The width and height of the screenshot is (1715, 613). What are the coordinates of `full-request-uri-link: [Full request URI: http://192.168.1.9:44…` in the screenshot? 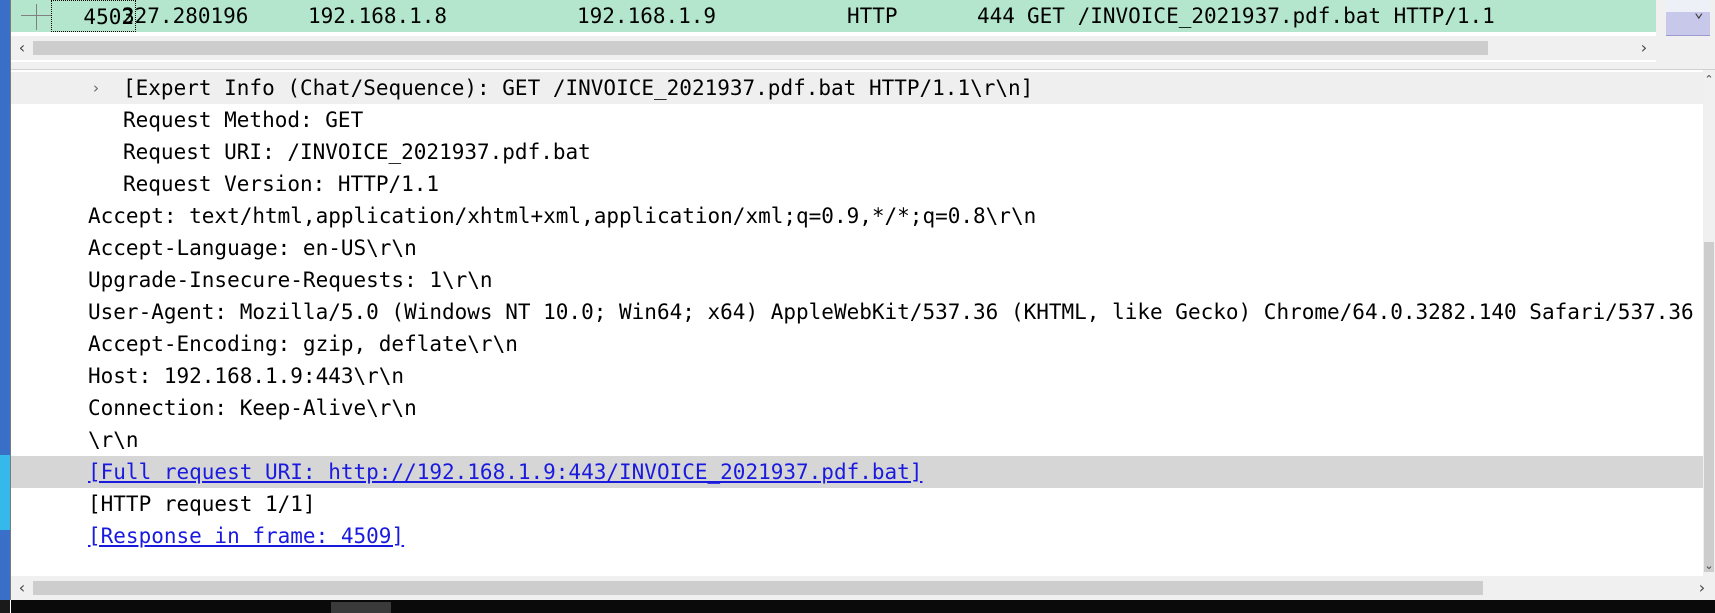 It's located at (505, 472).